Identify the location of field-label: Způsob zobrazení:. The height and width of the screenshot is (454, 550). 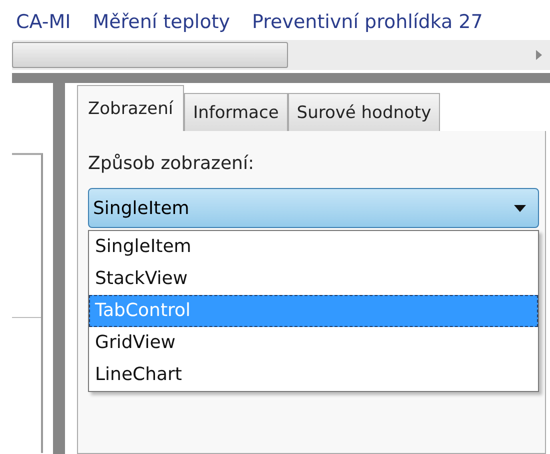
(172, 163).